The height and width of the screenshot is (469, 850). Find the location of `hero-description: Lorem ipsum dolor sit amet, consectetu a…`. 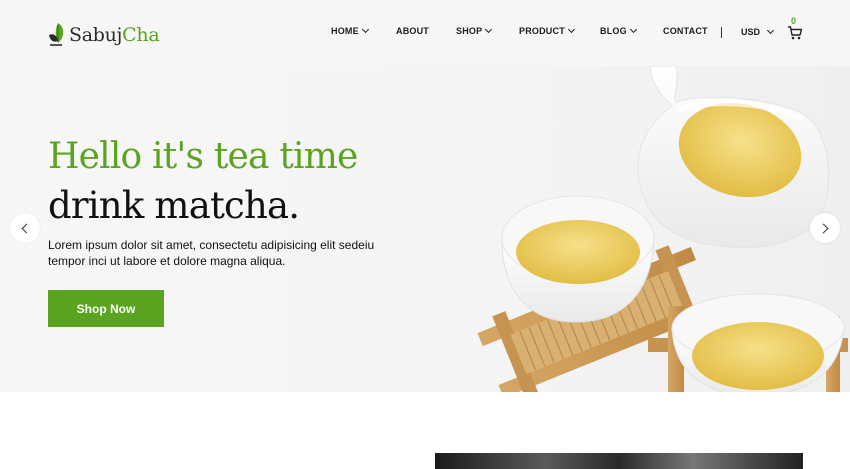

hero-description: Lorem ipsum dolor sit amet, consectetu a… is located at coordinates (211, 253).